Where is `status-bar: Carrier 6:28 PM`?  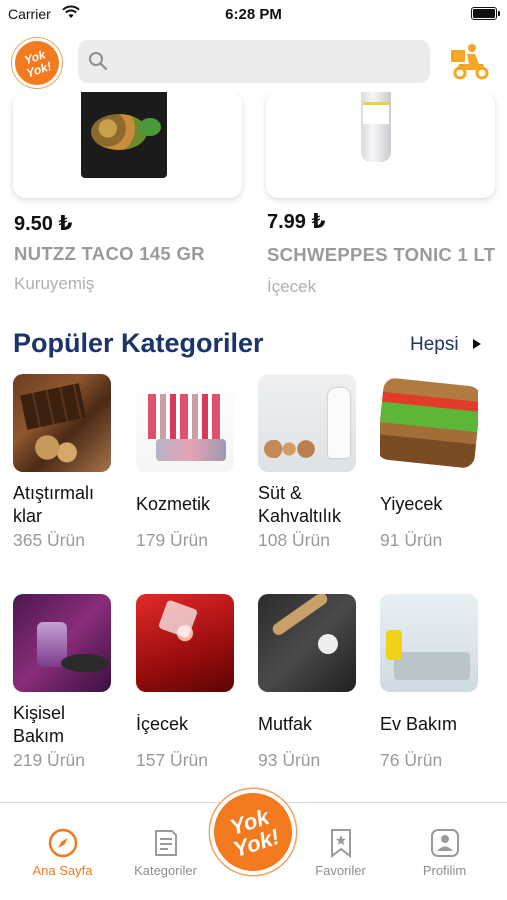
status-bar: Carrier 6:28 PM is located at coordinates (253, 15).